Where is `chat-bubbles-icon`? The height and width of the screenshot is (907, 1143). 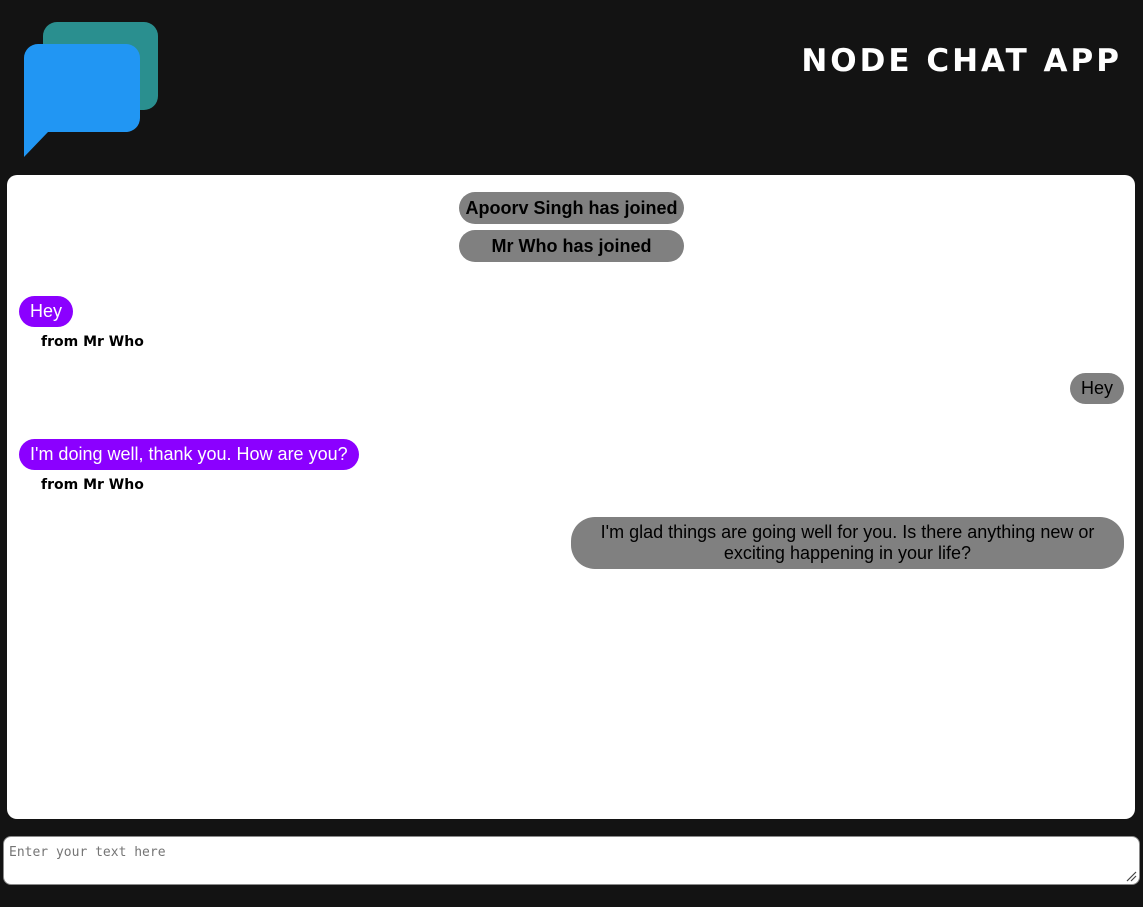 chat-bubbles-icon is located at coordinates (91, 89).